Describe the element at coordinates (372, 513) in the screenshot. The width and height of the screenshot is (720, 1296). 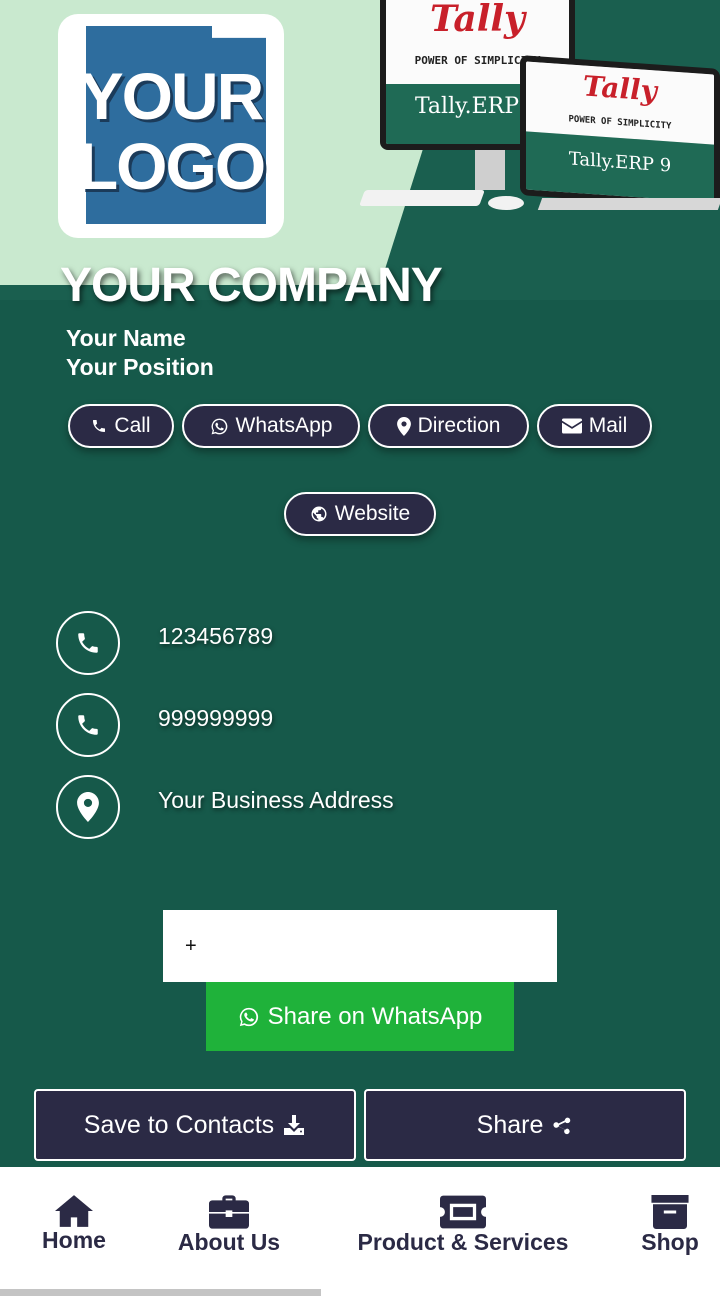
I see `website-label: Website` at that location.